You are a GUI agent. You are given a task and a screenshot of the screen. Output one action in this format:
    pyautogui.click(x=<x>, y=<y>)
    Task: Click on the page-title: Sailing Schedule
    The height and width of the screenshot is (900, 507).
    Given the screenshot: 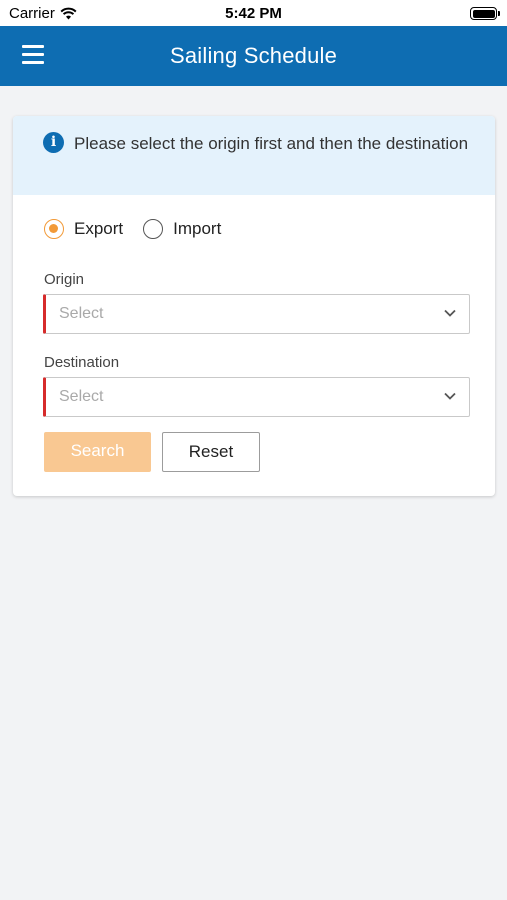 What is the action you would take?
    pyautogui.click(x=253, y=55)
    